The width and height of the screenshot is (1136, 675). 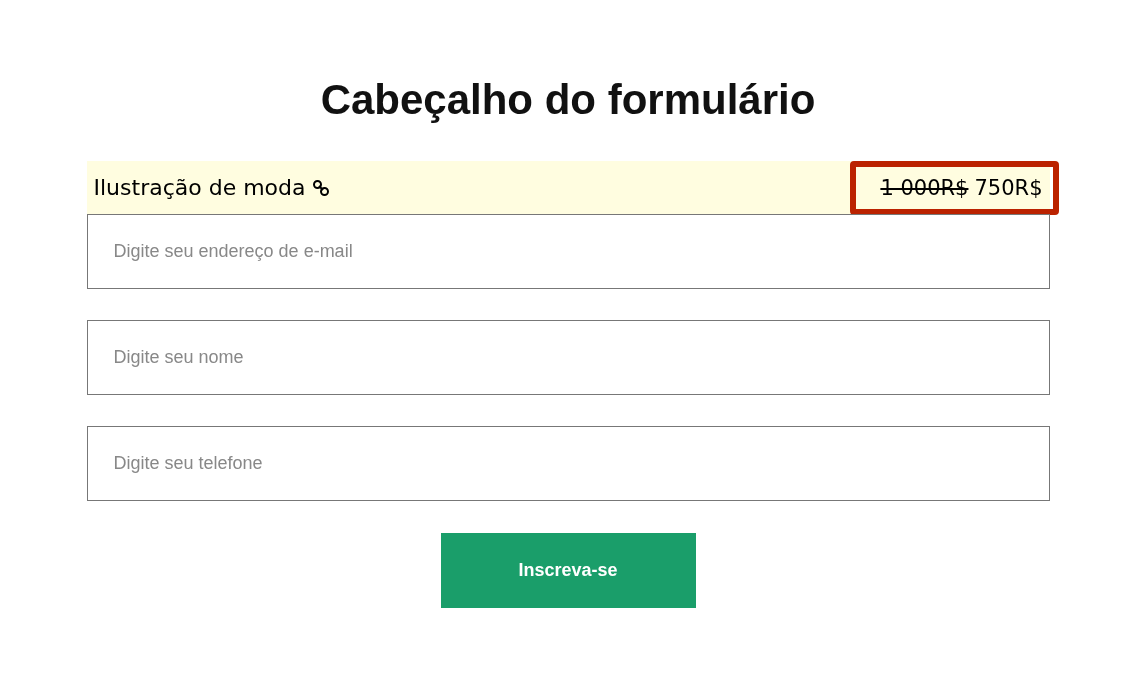 What do you see at coordinates (568, 463) in the screenshot?
I see `input-field: Digite seu telefone` at bounding box center [568, 463].